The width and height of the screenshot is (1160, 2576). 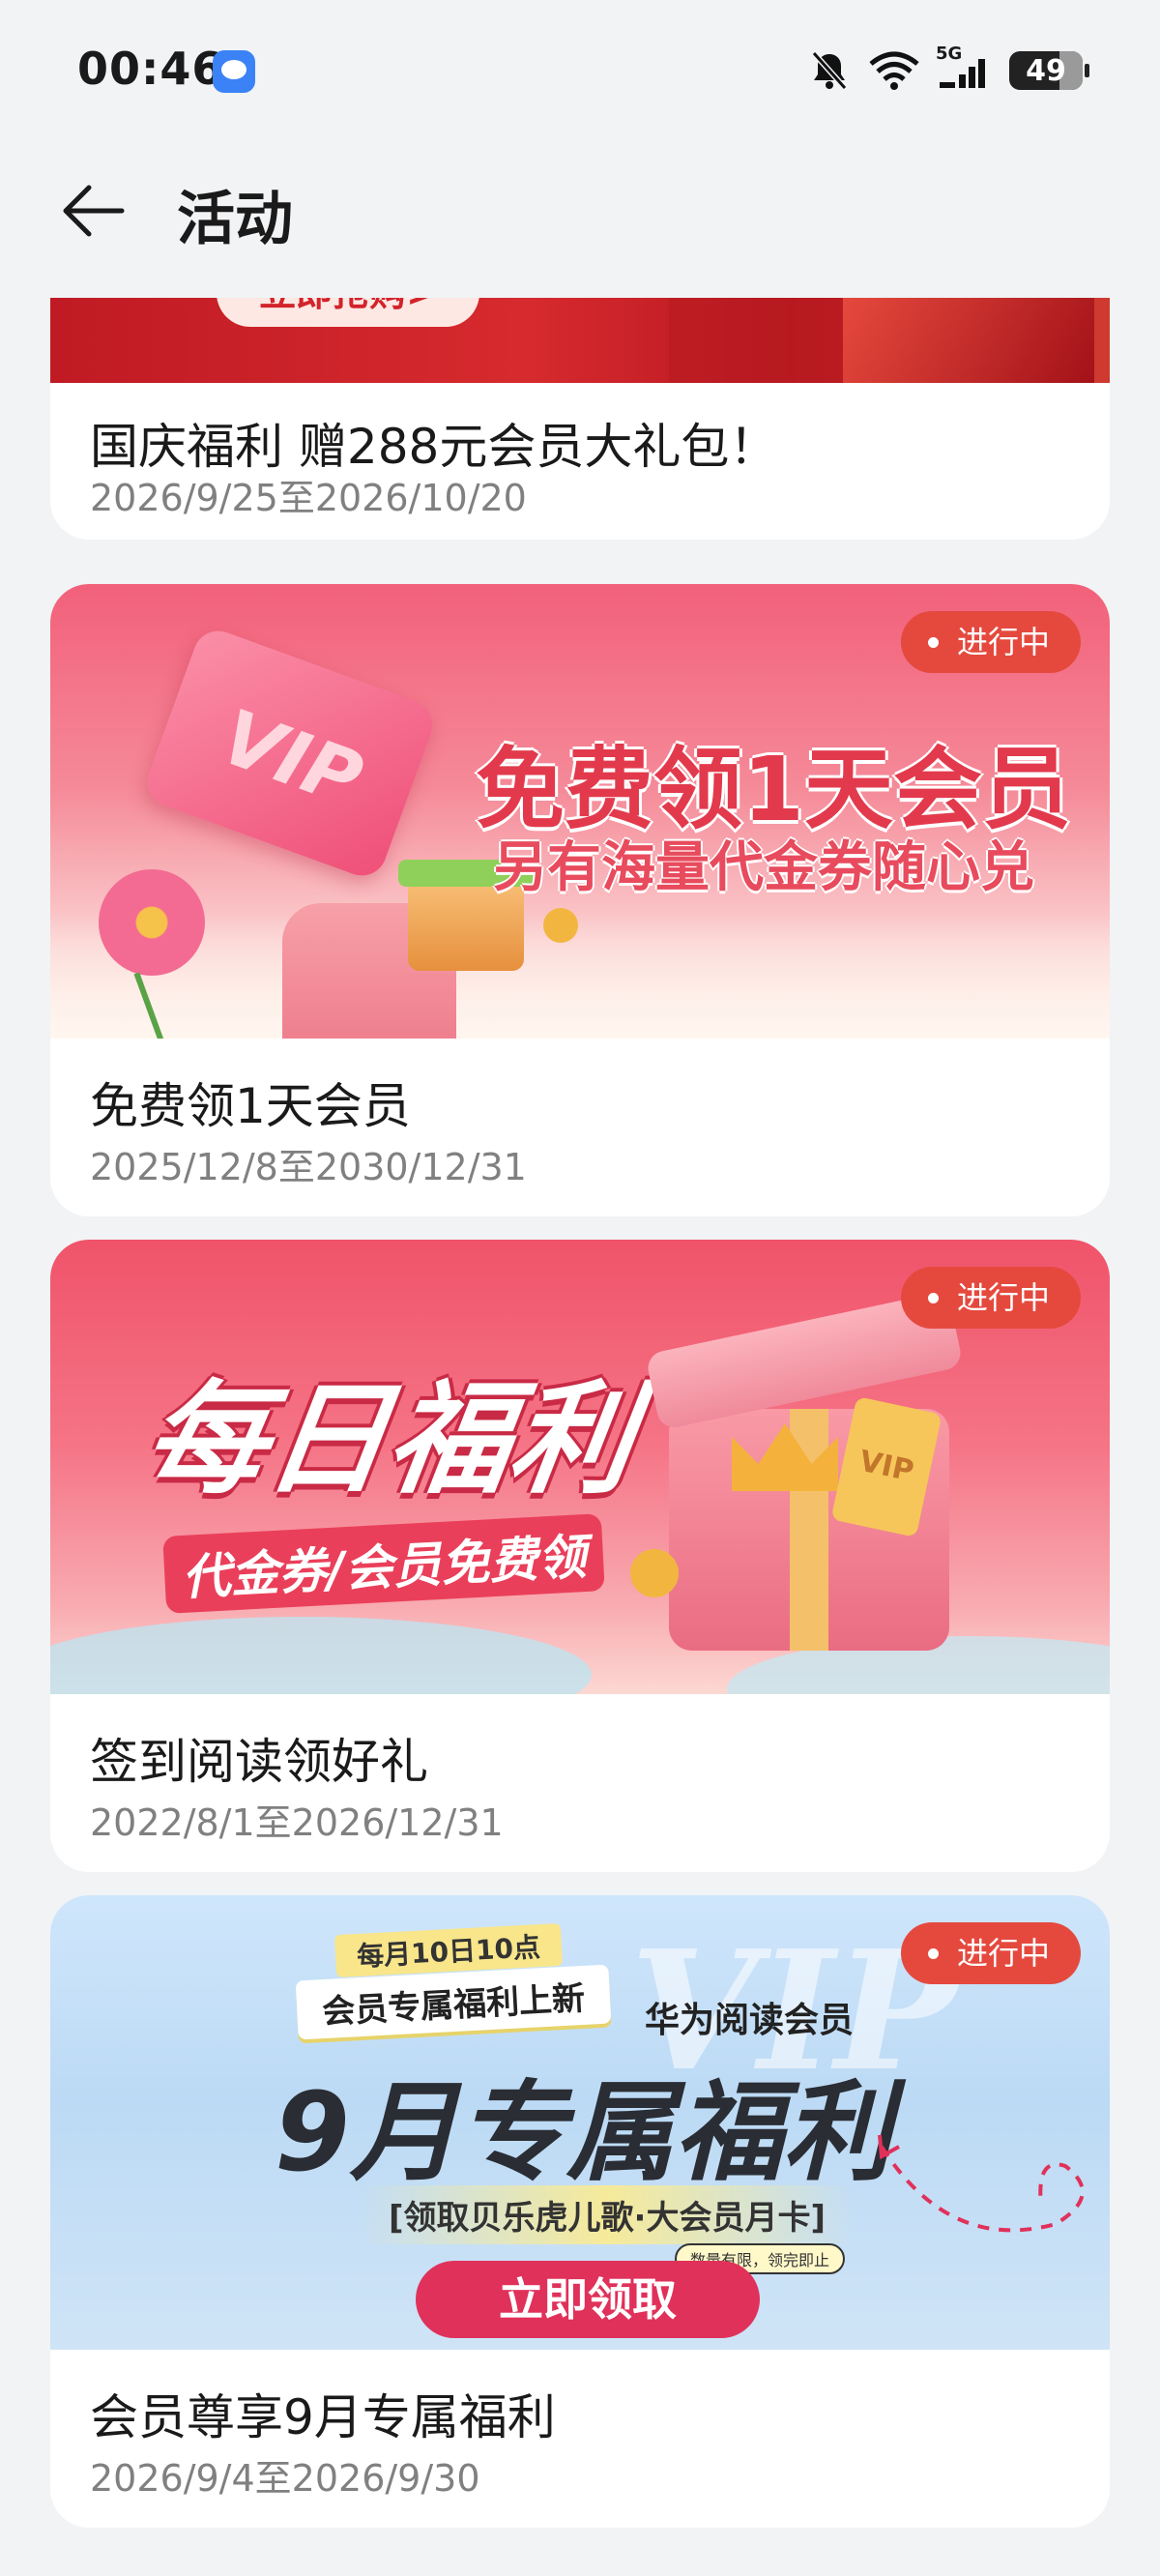 What do you see at coordinates (894, 70) in the screenshot?
I see `wifi-icon` at bounding box center [894, 70].